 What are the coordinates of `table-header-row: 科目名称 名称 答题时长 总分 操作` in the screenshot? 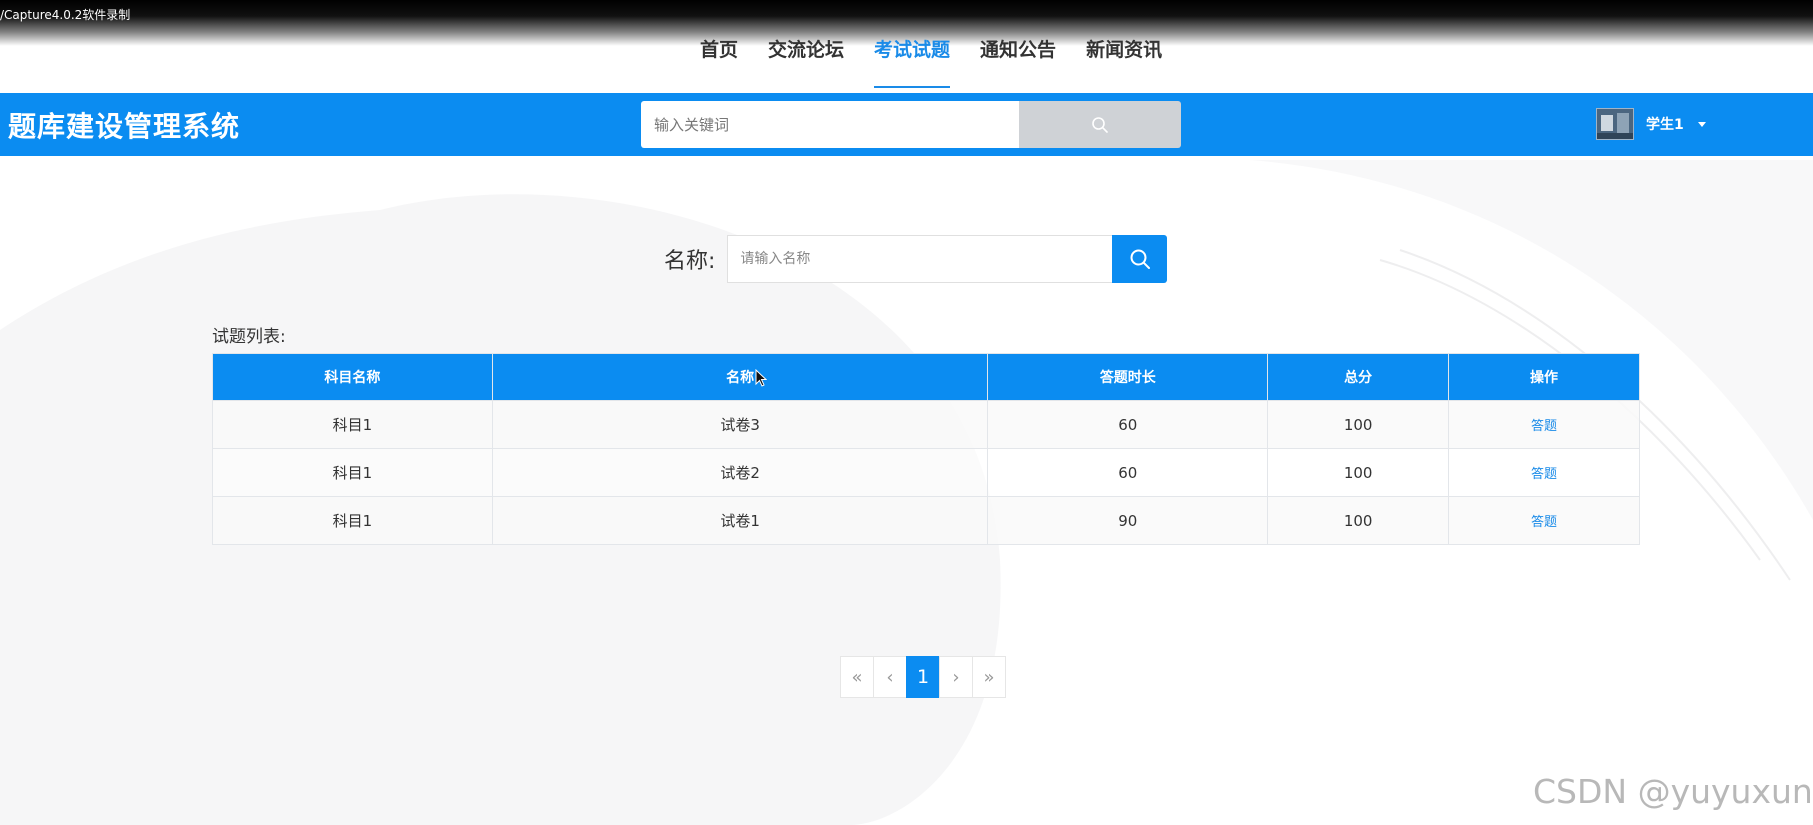 It's located at (926, 377).